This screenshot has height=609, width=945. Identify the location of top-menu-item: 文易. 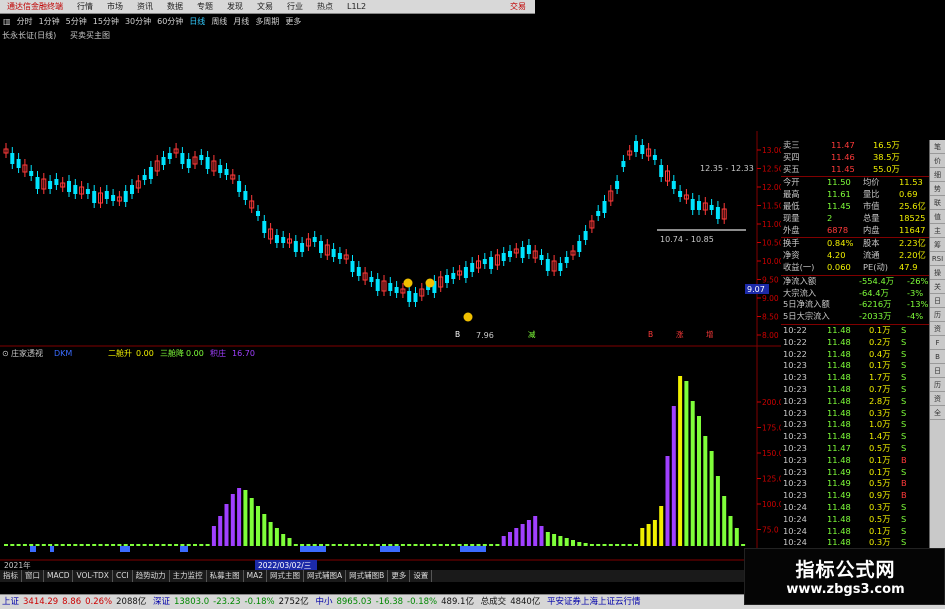
(265, 6).